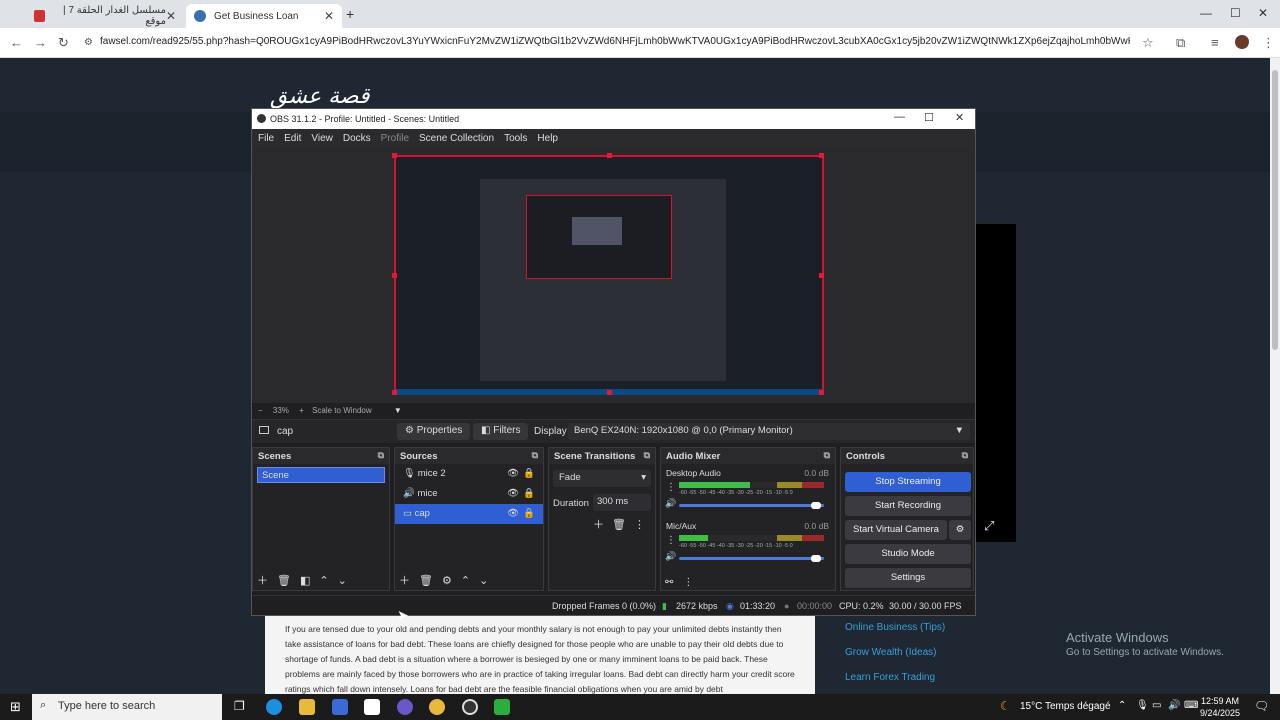 This screenshot has width=1280, height=720. What do you see at coordinates (1220, 707) in the screenshot?
I see `tray-clock: 12:59 AM 9/24/2025` at bounding box center [1220, 707].